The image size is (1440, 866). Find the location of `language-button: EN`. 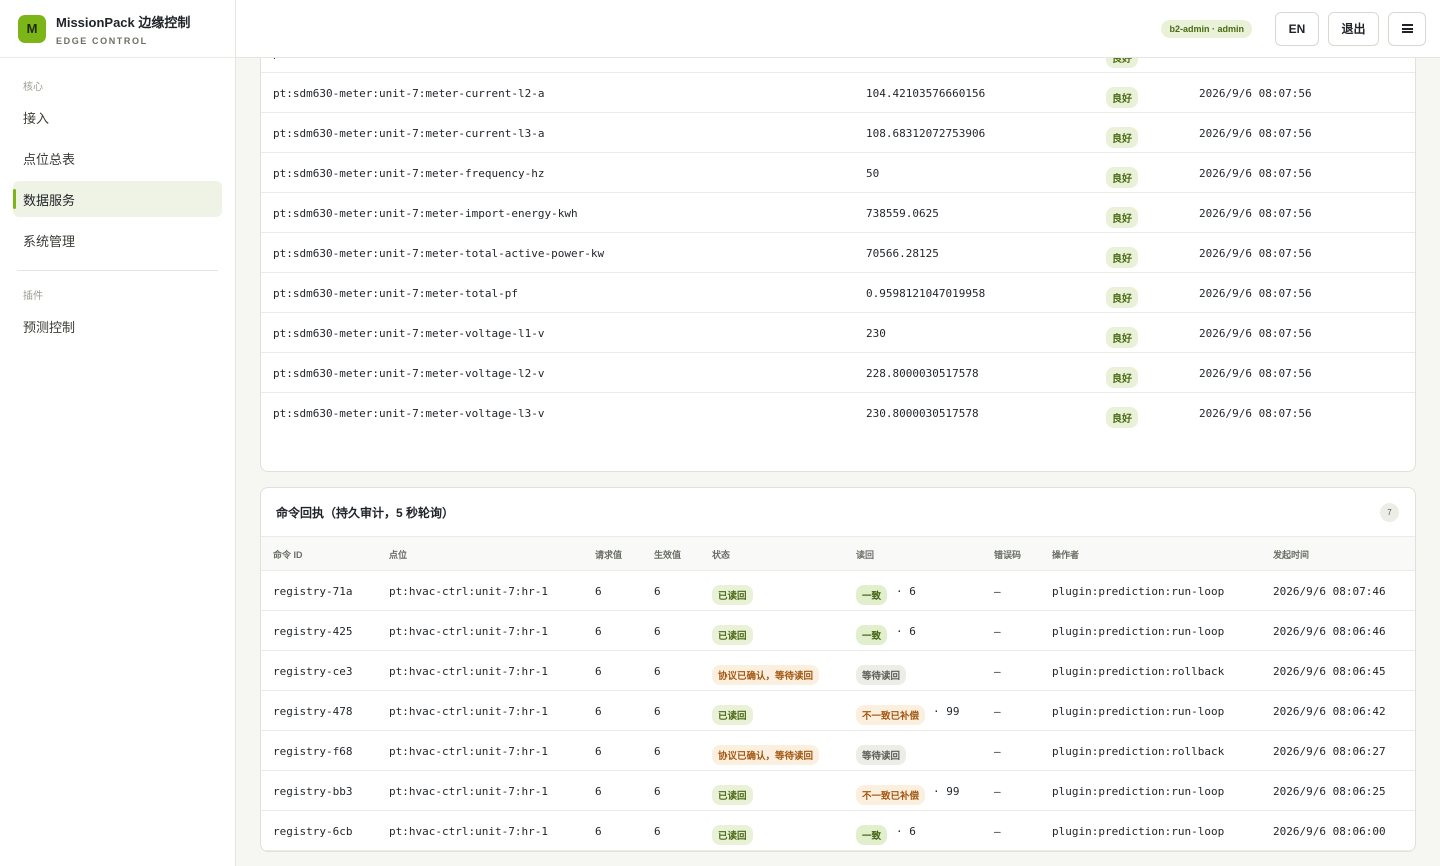

language-button: EN is located at coordinates (1297, 28).